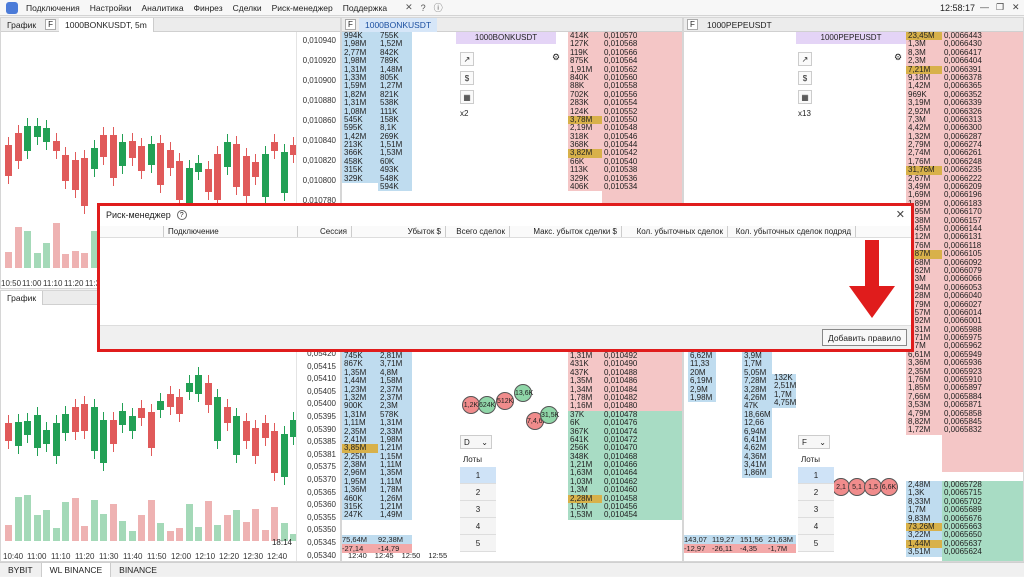 The image size is (1024, 577). What do you see at coordinates (1000, 7) in the screenshot?
I see `maximize-icon: ❐` at bounding box center [1000, 7].